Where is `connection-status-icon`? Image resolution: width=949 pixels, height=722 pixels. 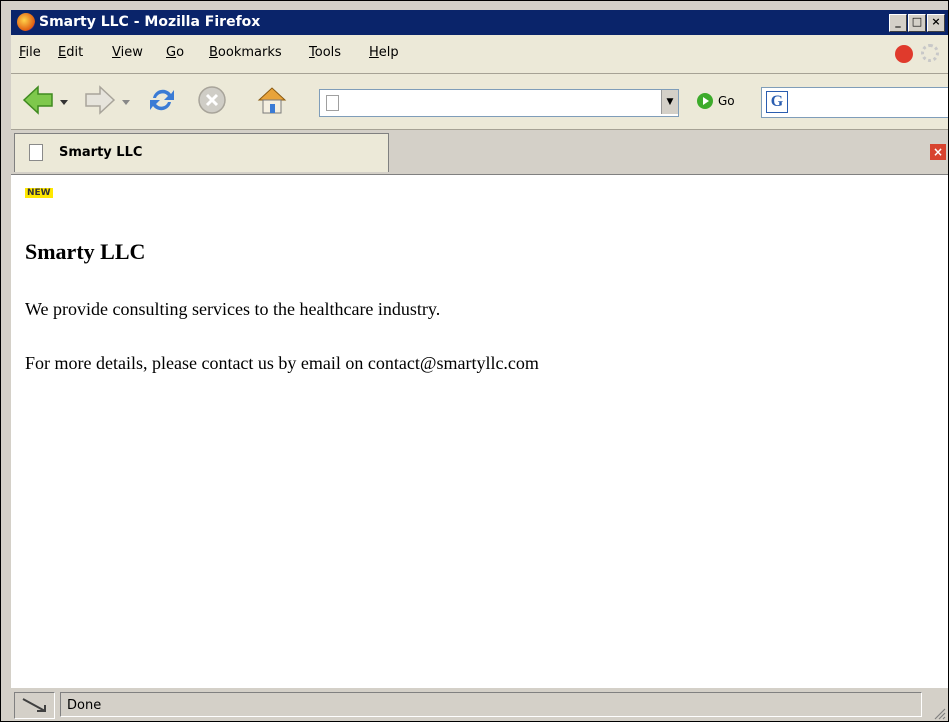
connection-status-icon is located at coordinates (34, 705).